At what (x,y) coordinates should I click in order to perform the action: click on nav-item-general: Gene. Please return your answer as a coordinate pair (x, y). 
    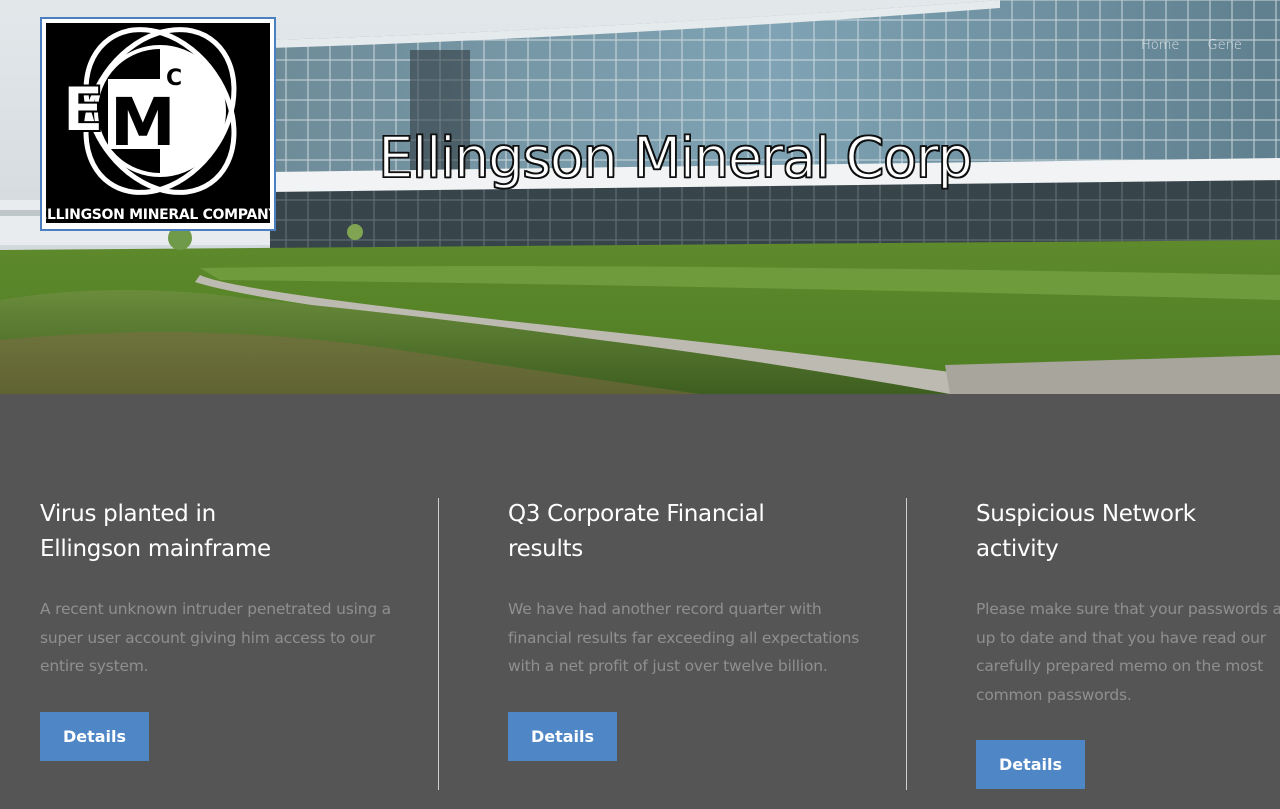
    Looking at the image, I should click on (1225, 45).